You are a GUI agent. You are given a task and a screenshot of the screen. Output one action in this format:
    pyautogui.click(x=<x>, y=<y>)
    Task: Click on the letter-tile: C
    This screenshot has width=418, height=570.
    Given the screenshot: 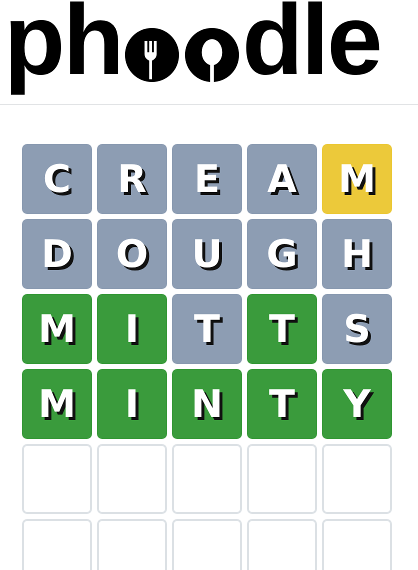 What is the action you would take?
    pyautogui.click(x=57, y=179)
    